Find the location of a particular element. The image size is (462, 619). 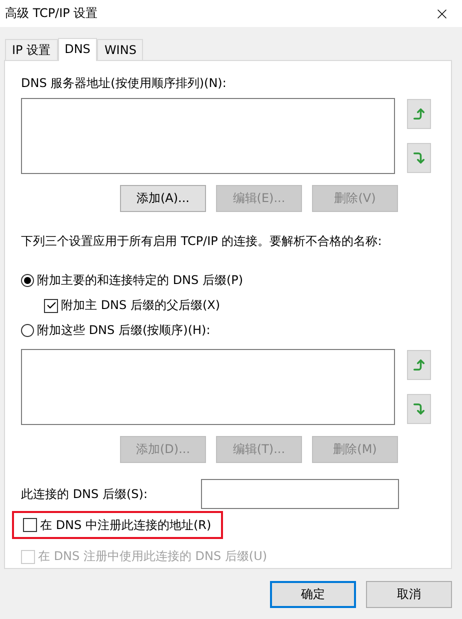

server-list is located at coordinates (208, 136).